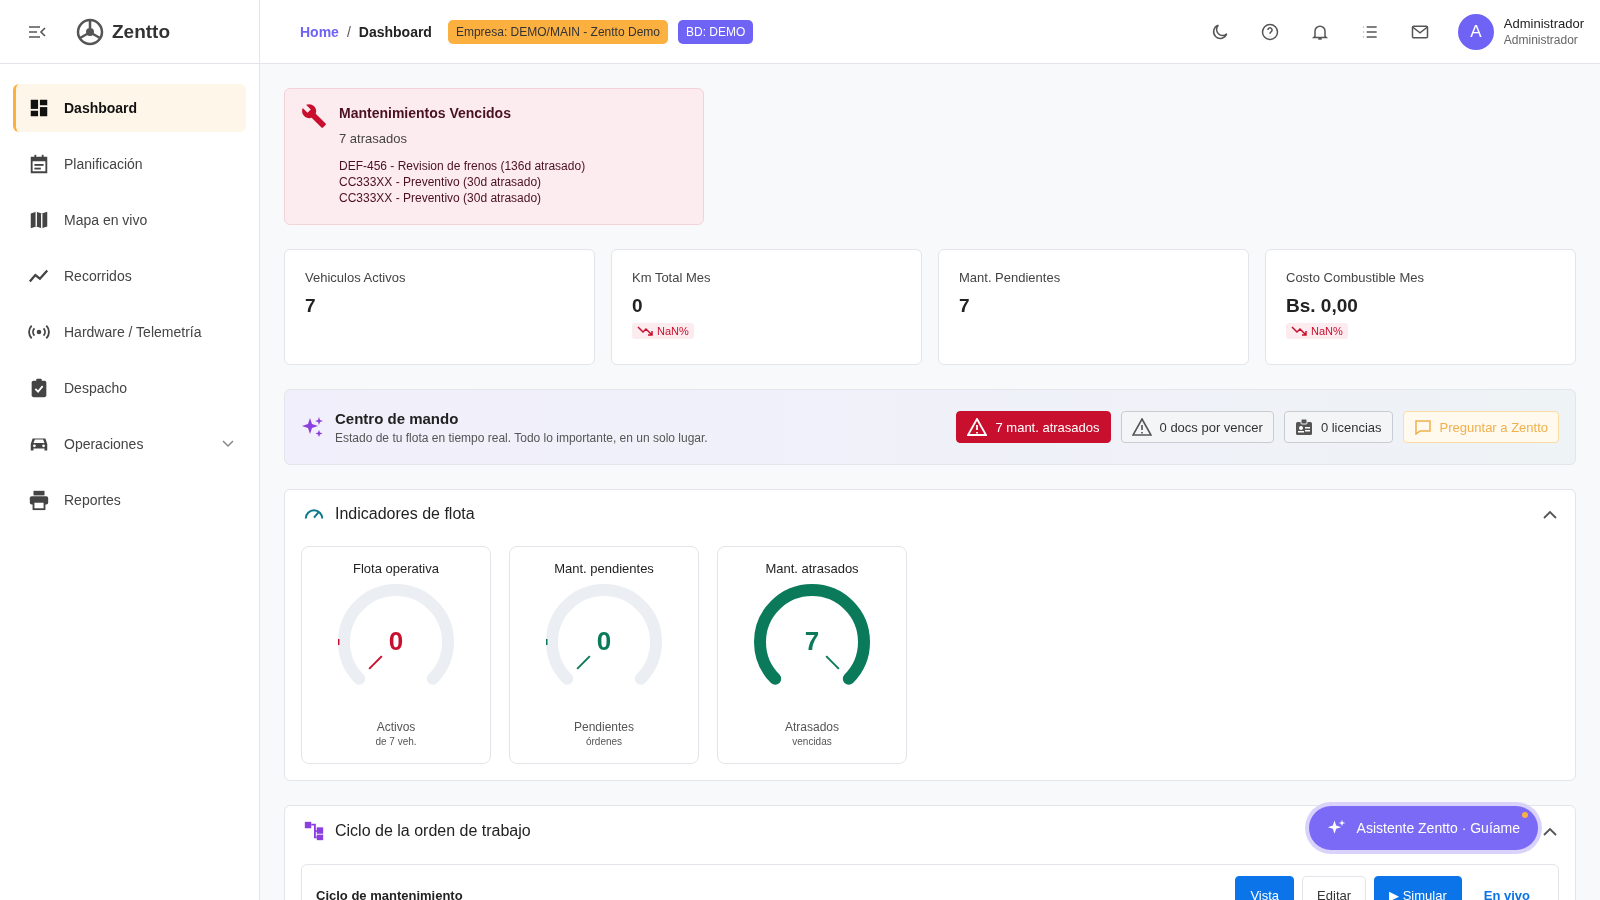  What do you see at coordinates (373, 138) in the screenshot?
I see `alert-count: 7 atrasados` at bounding box center [373, 138].